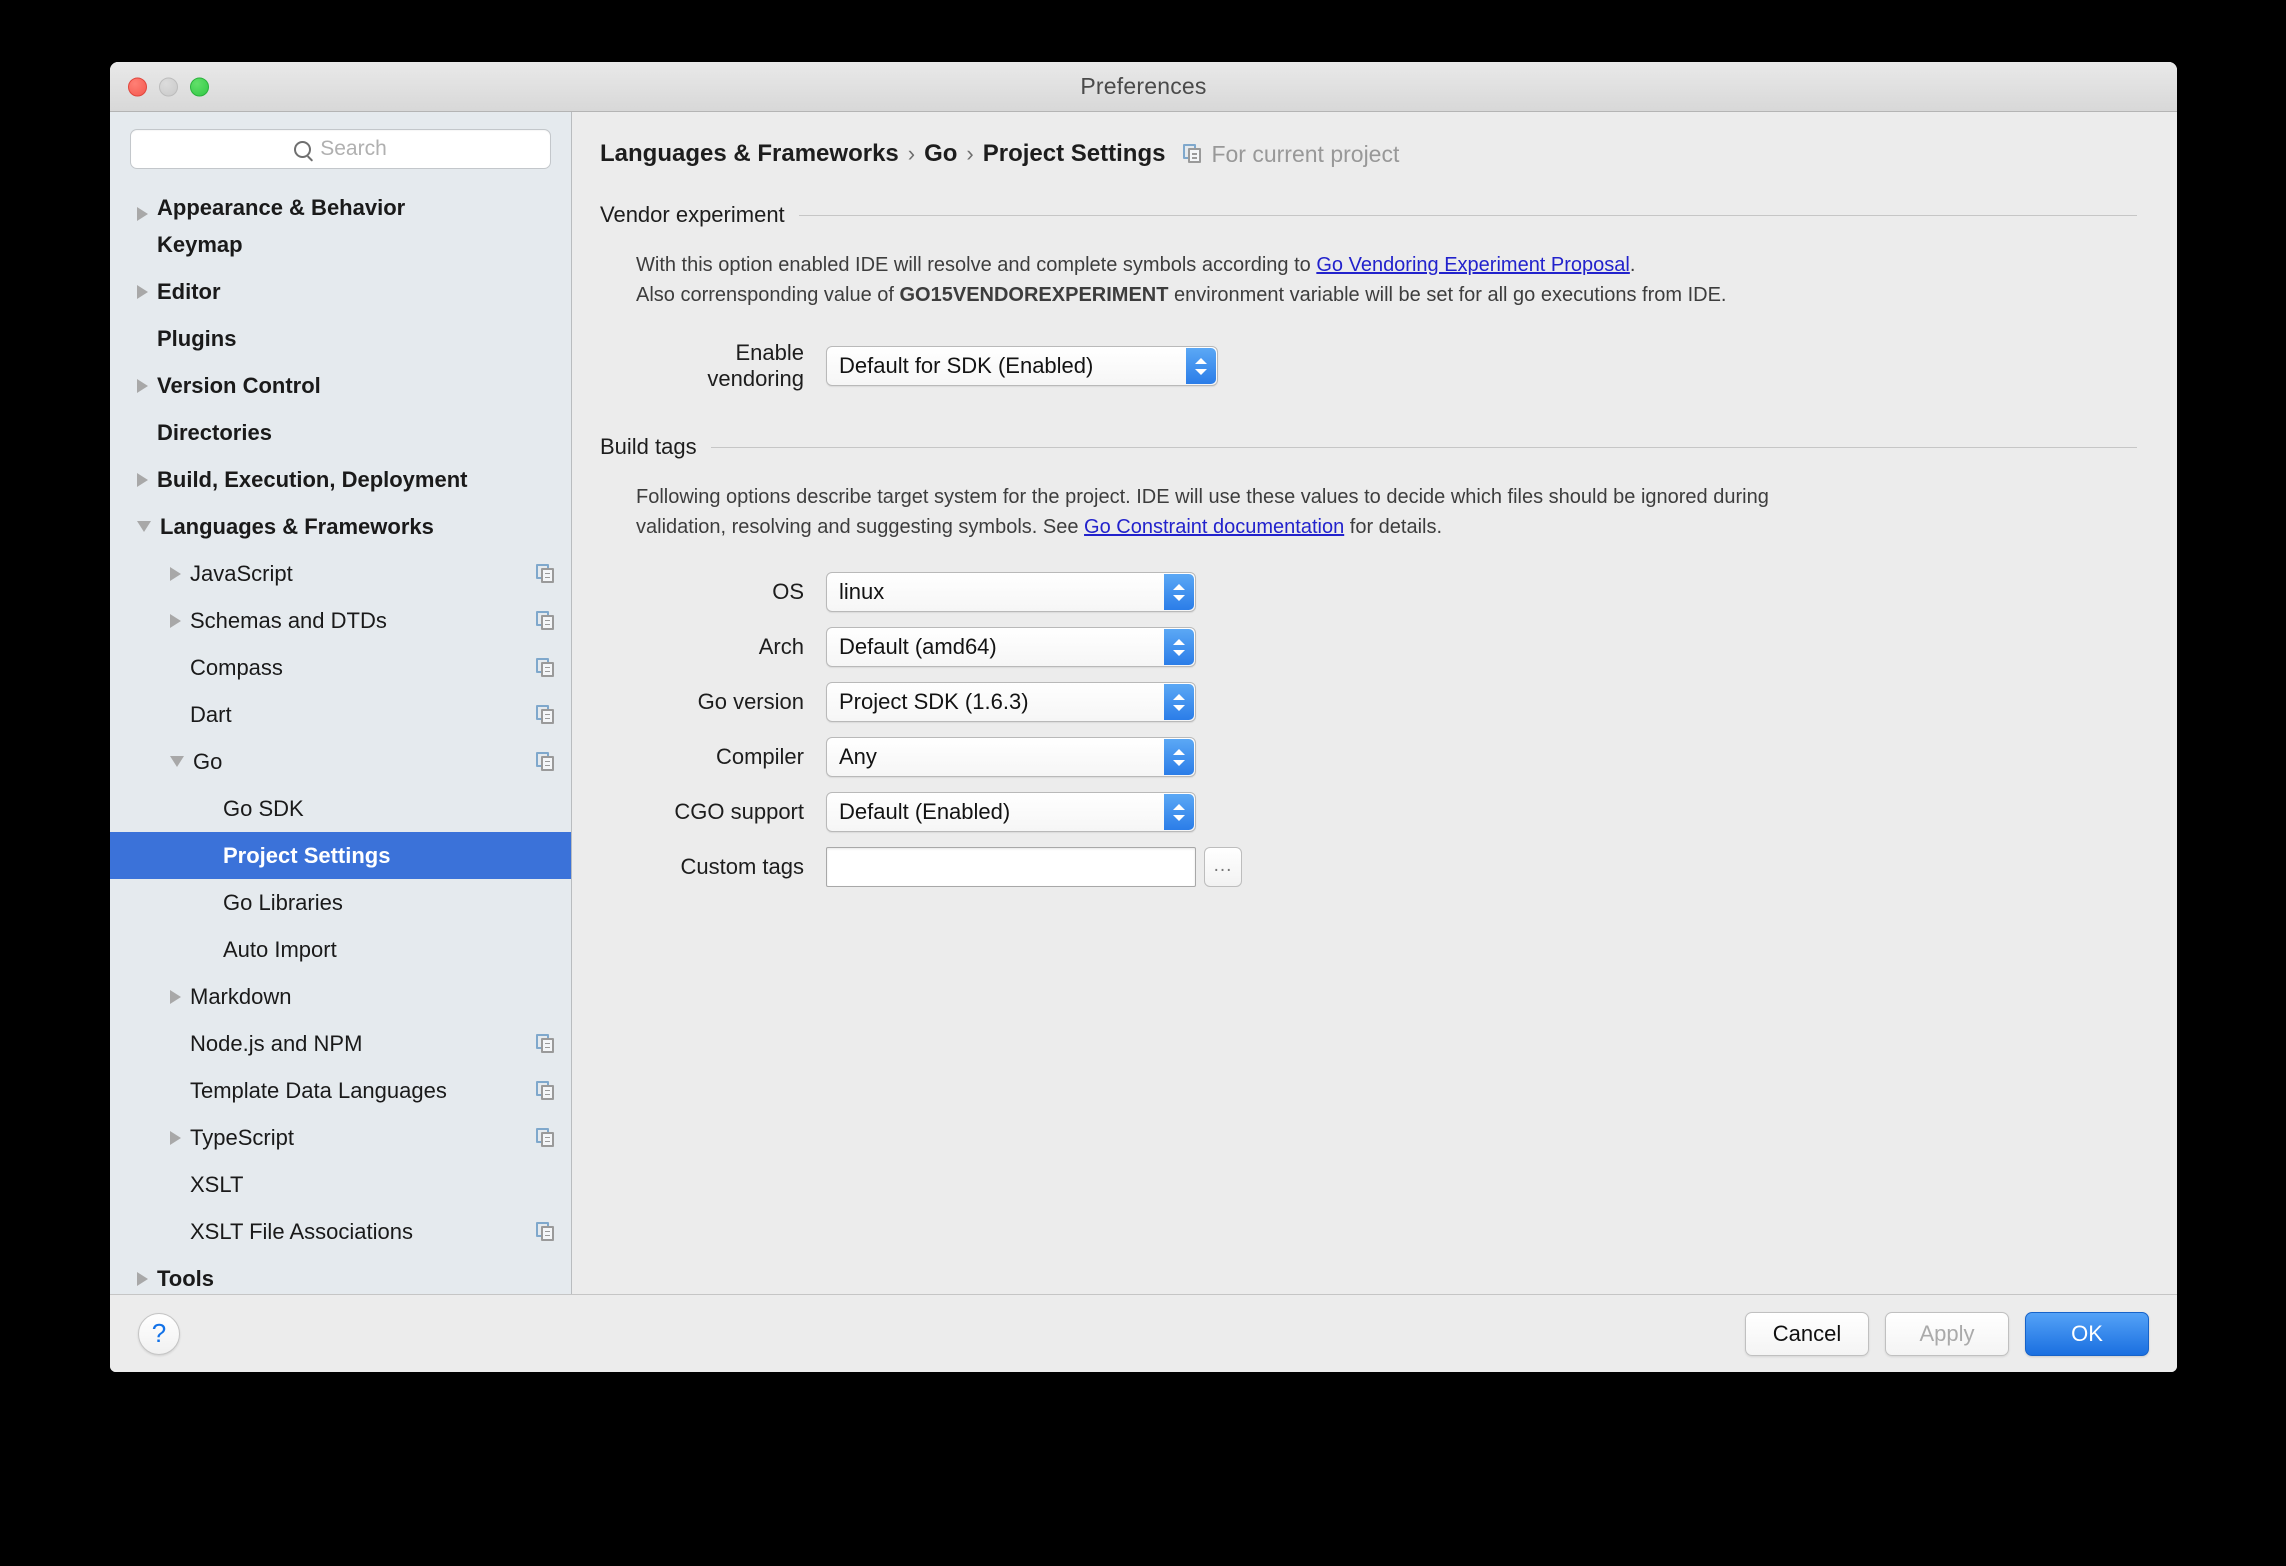 This screenshot has height=1566, width=2286. Describe the element at coordinates (340, 526) in the screenshot. I see `sidebar-item-languages-frameworks: Languages & Frameworks` at that location.